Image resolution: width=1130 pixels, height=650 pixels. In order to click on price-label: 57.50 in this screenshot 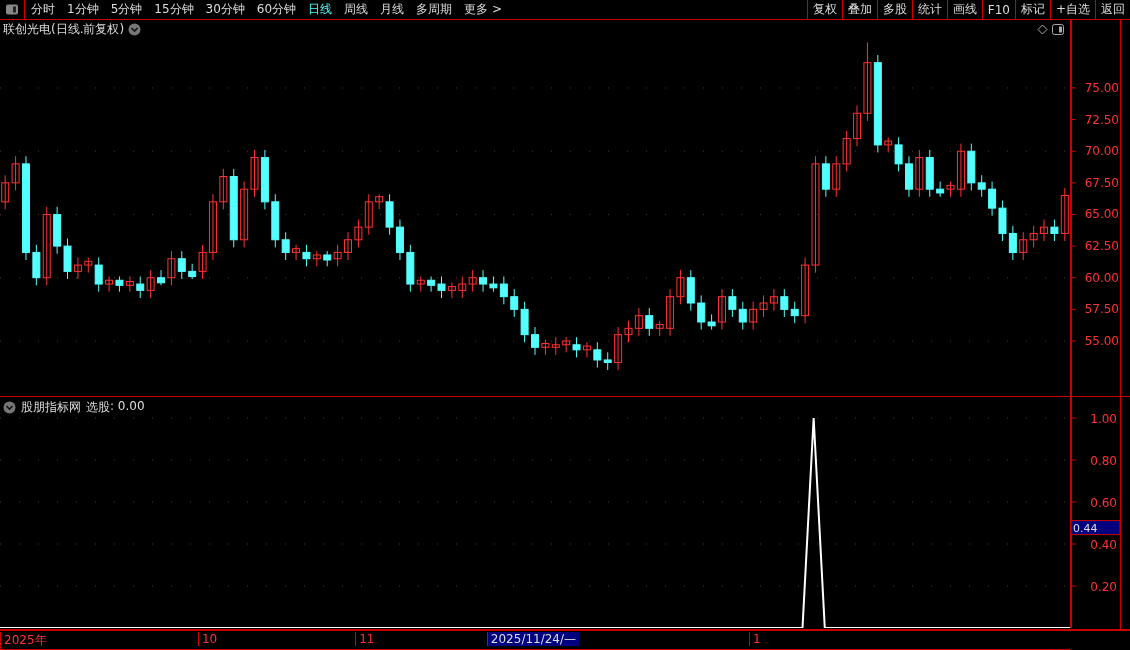, I will do `click(1101, 309)`.